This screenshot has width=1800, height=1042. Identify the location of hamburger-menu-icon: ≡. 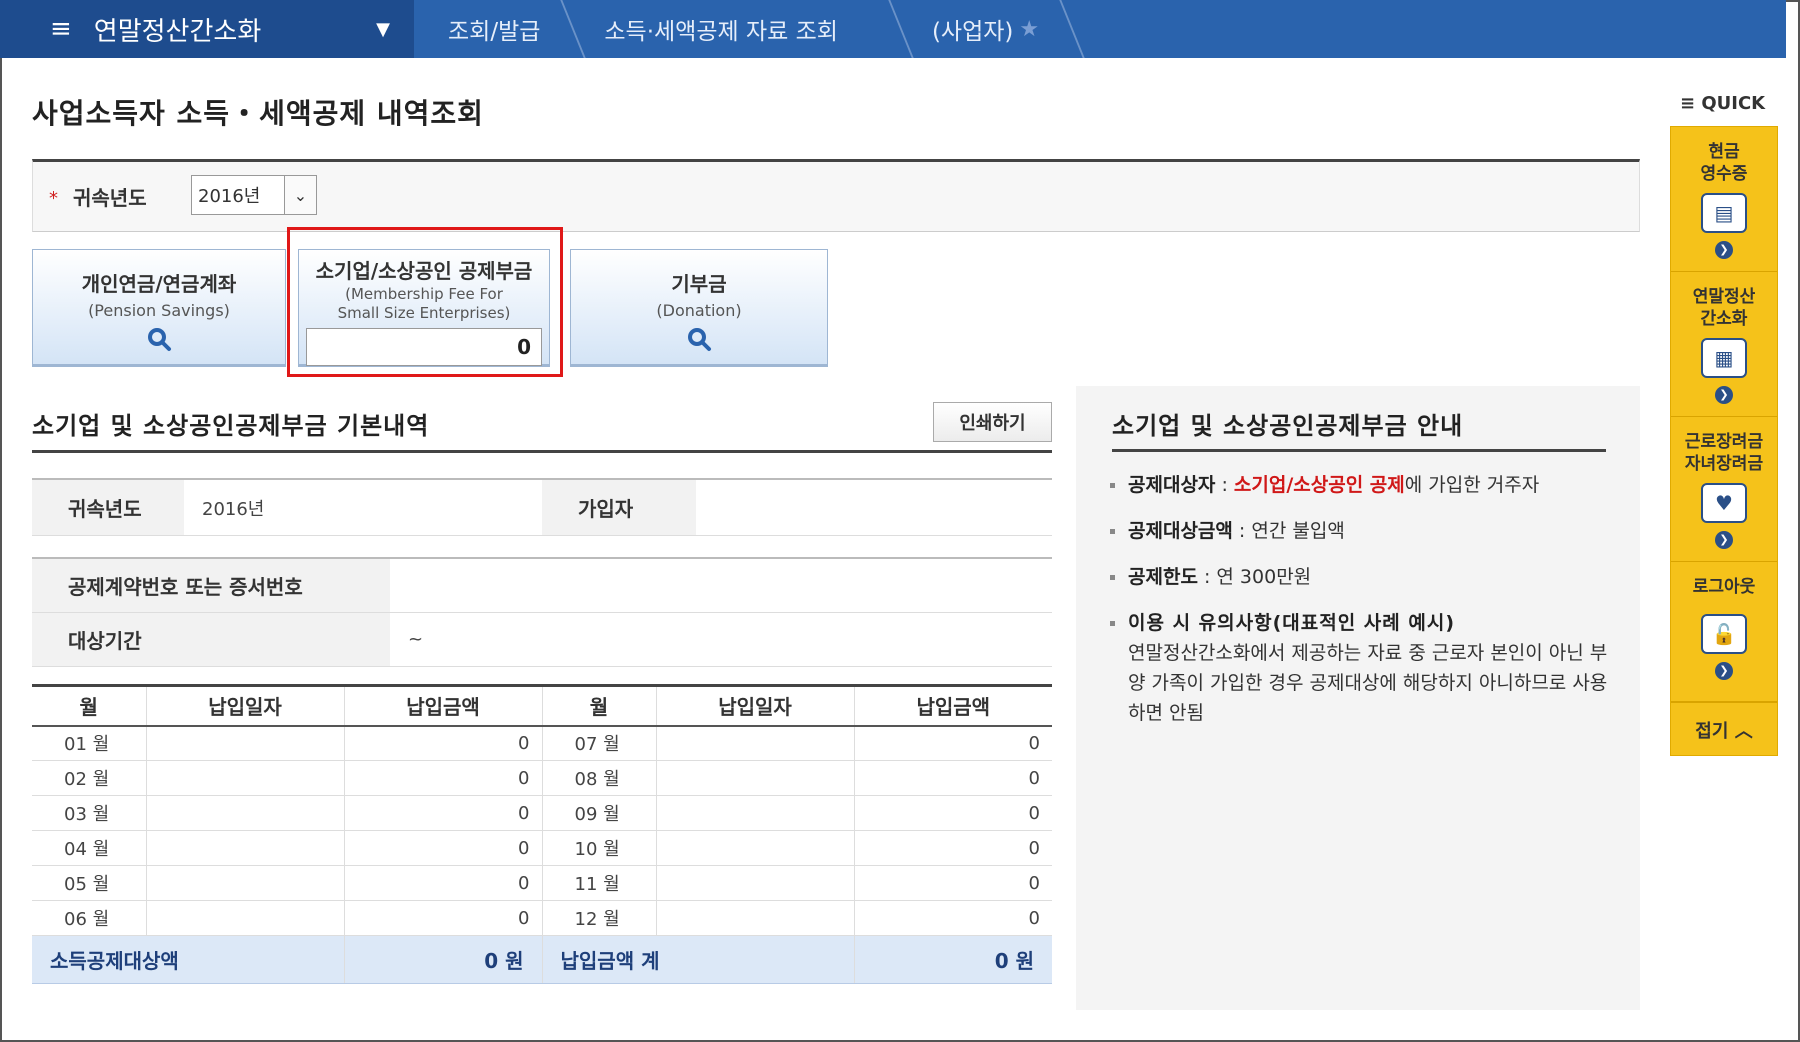
(61, 29).